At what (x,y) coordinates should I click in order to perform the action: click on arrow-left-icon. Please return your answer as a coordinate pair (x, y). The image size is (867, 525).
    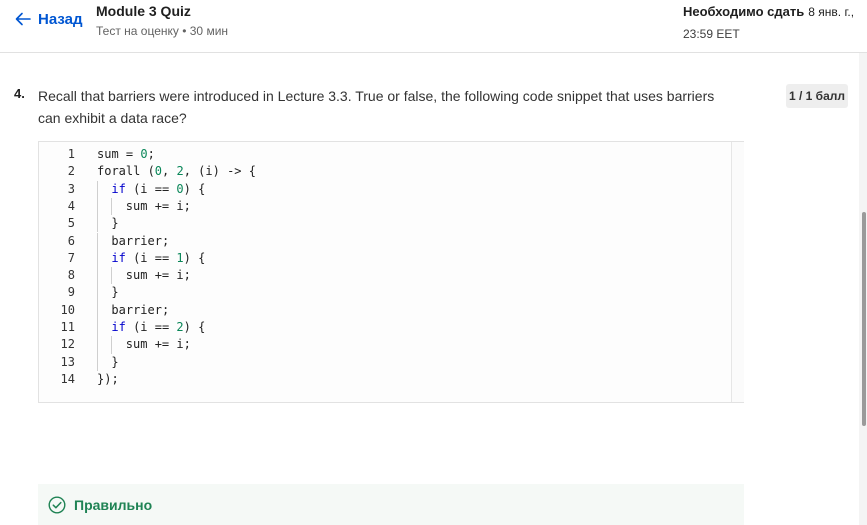
    Looking at the image, I should click on (23, 19).